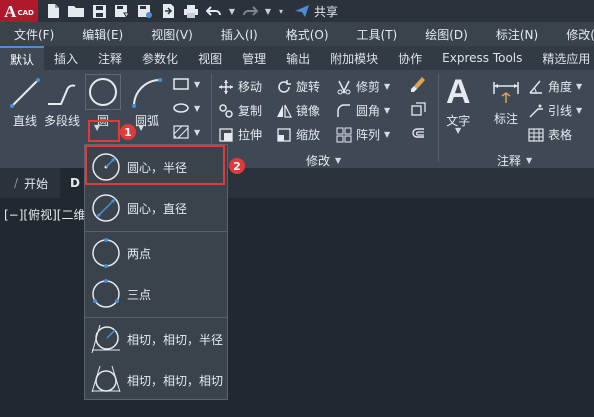  Describe the element at coordinates (186, 108) in the screenshot. I see `hatch-button: ▼` at that location.